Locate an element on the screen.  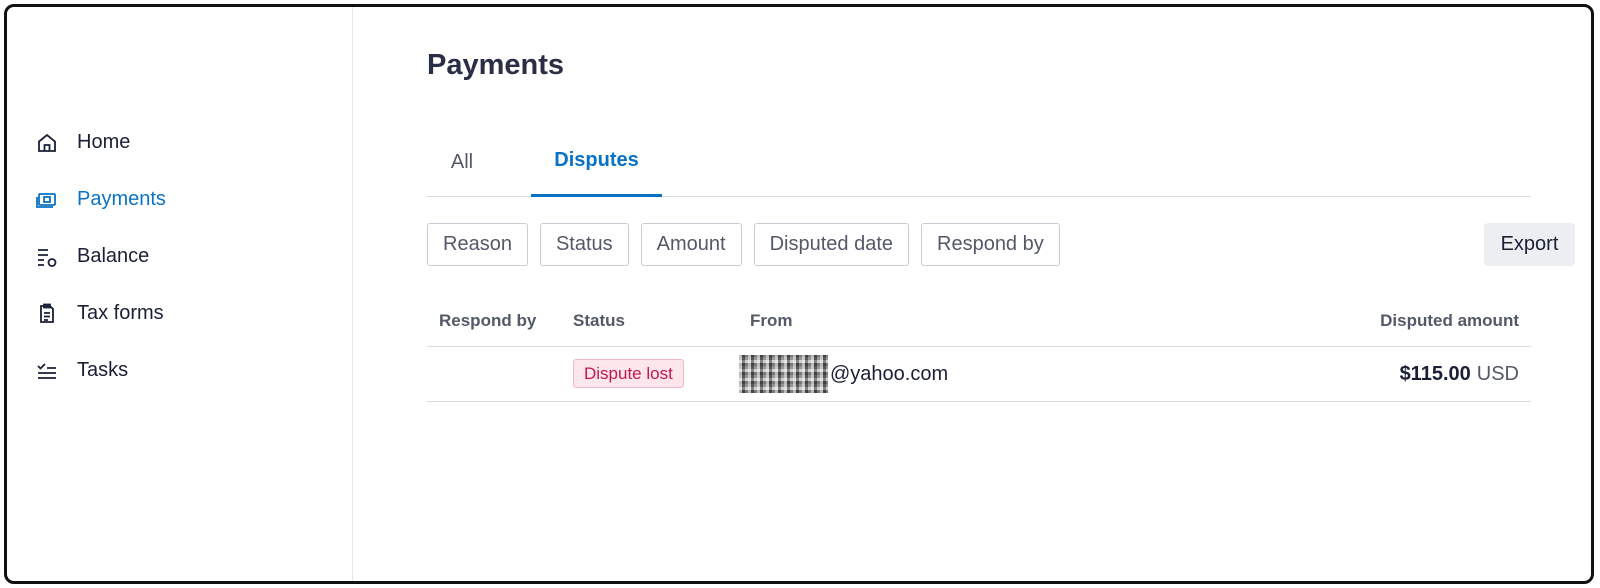
redacted-email-image is located at coordinates (783, 374).